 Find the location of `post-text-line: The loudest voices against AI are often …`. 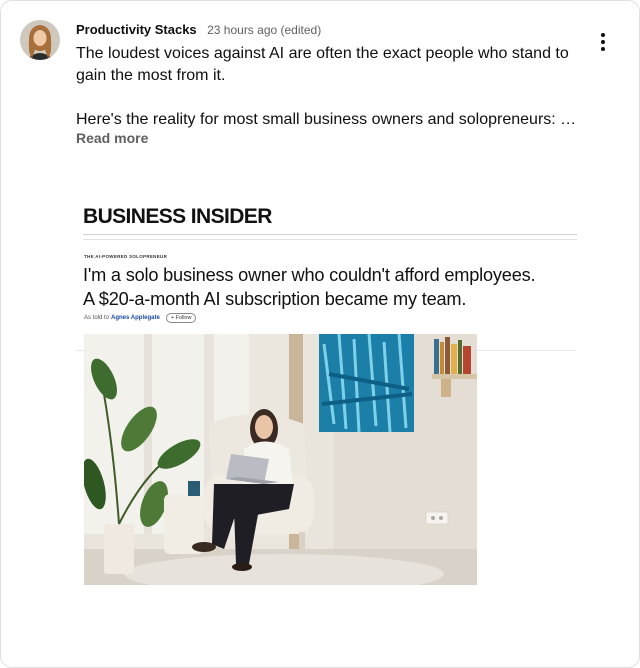

post-text-line: The loudest voices against AI are often … is located at coordinates (322, 53).